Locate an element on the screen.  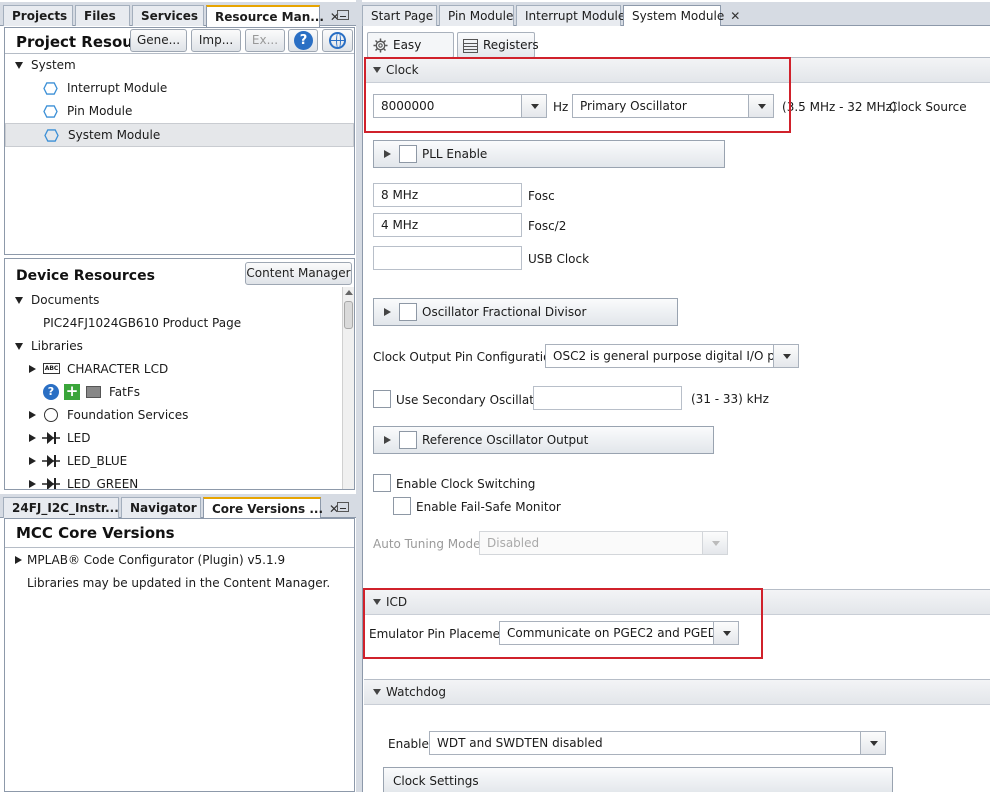
watchdog-section-header: Watchdog is located at coordinates (677, 692).